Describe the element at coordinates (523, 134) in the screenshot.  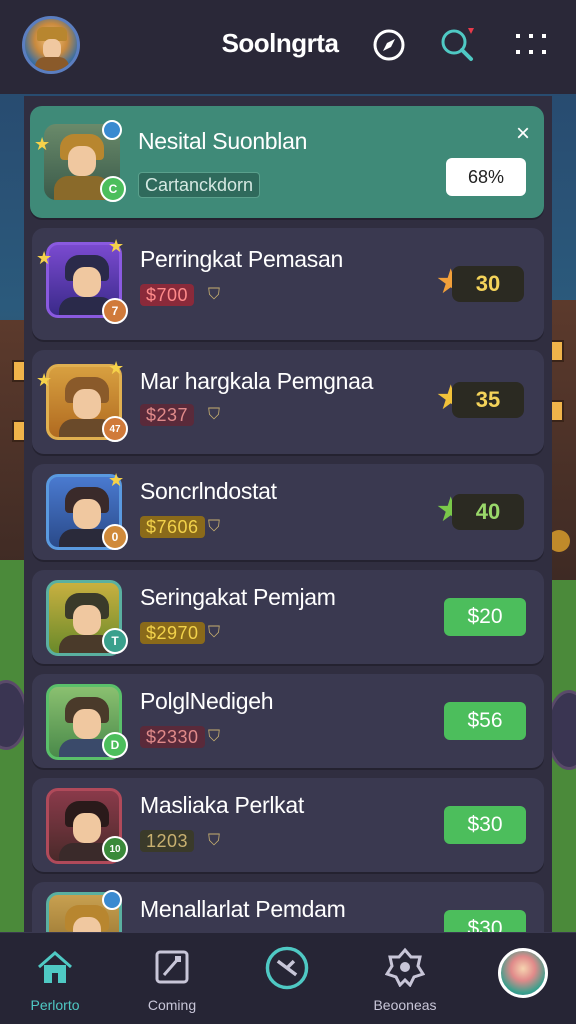
I see `close-icon: ×` at that location.